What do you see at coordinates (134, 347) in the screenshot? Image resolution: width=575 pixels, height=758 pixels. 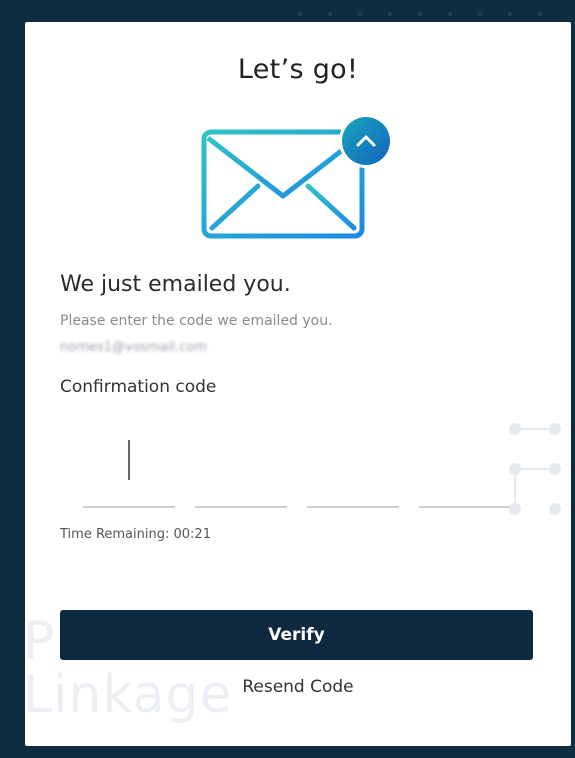 I see `email-address: nomes1@vosmail.com` at bounding box center [134, 347].